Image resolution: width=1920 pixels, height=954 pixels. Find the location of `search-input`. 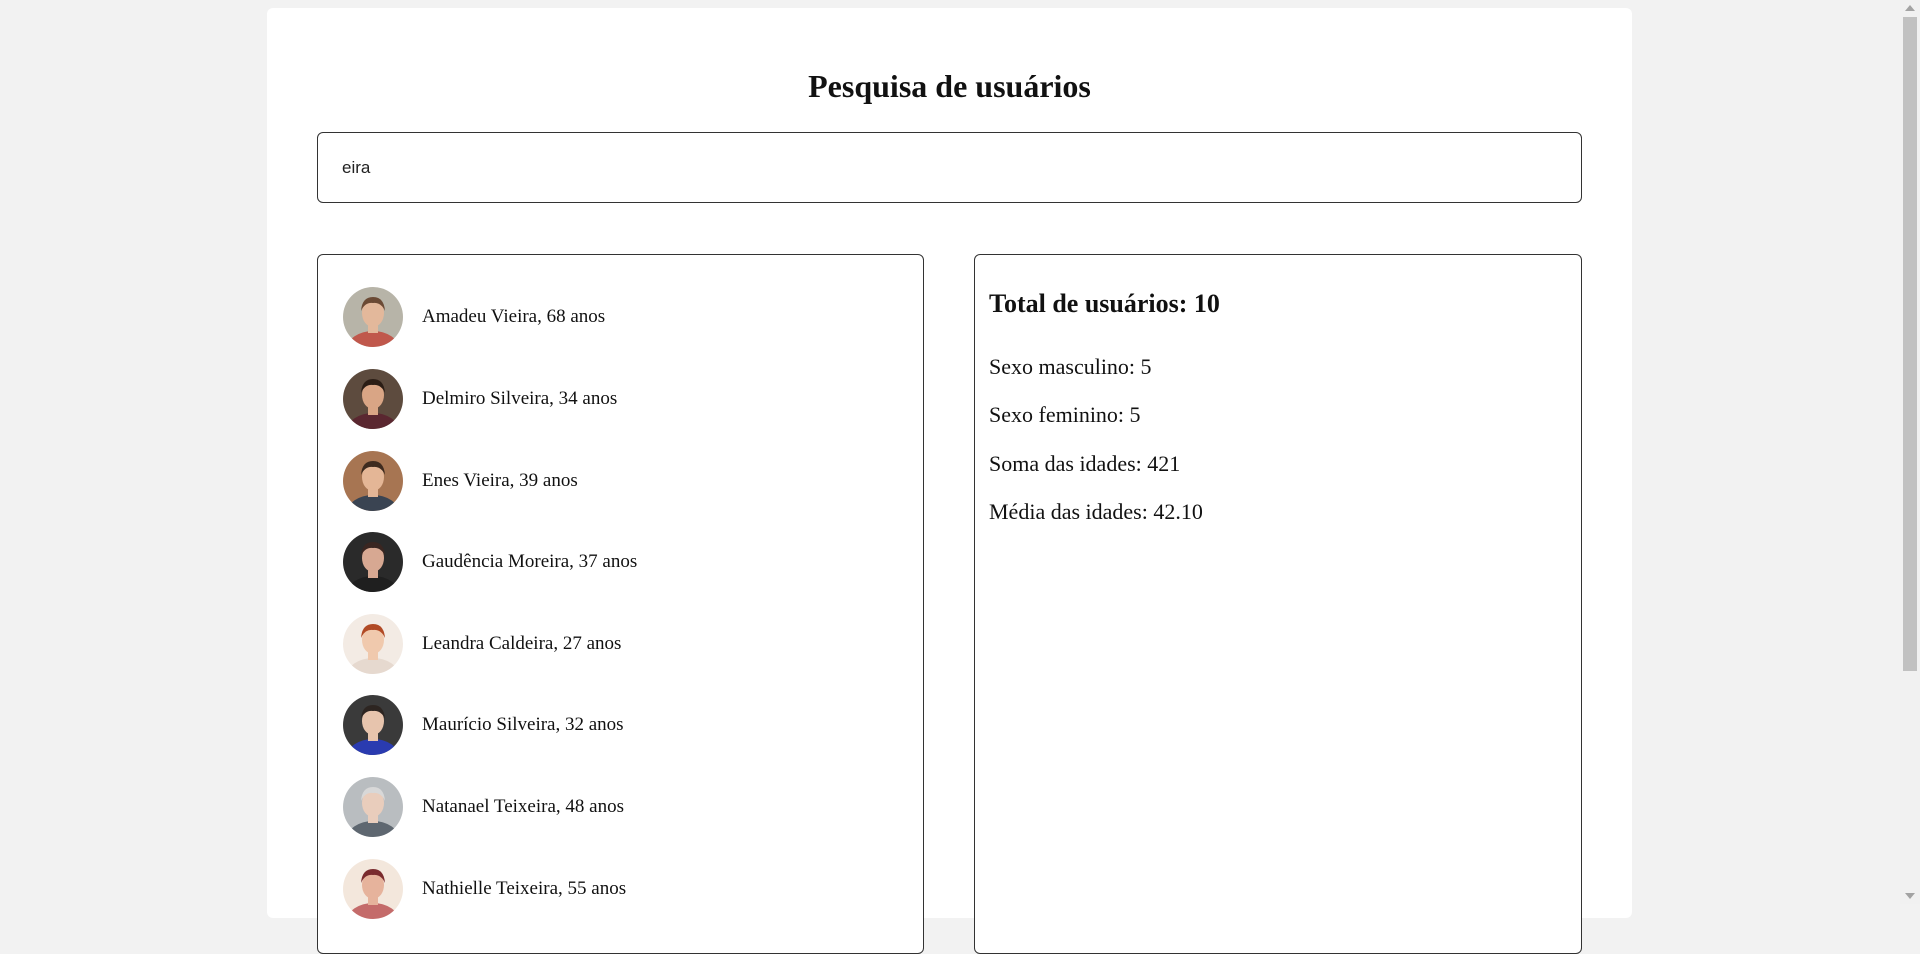

search-input is located at coordinates (949, 167).